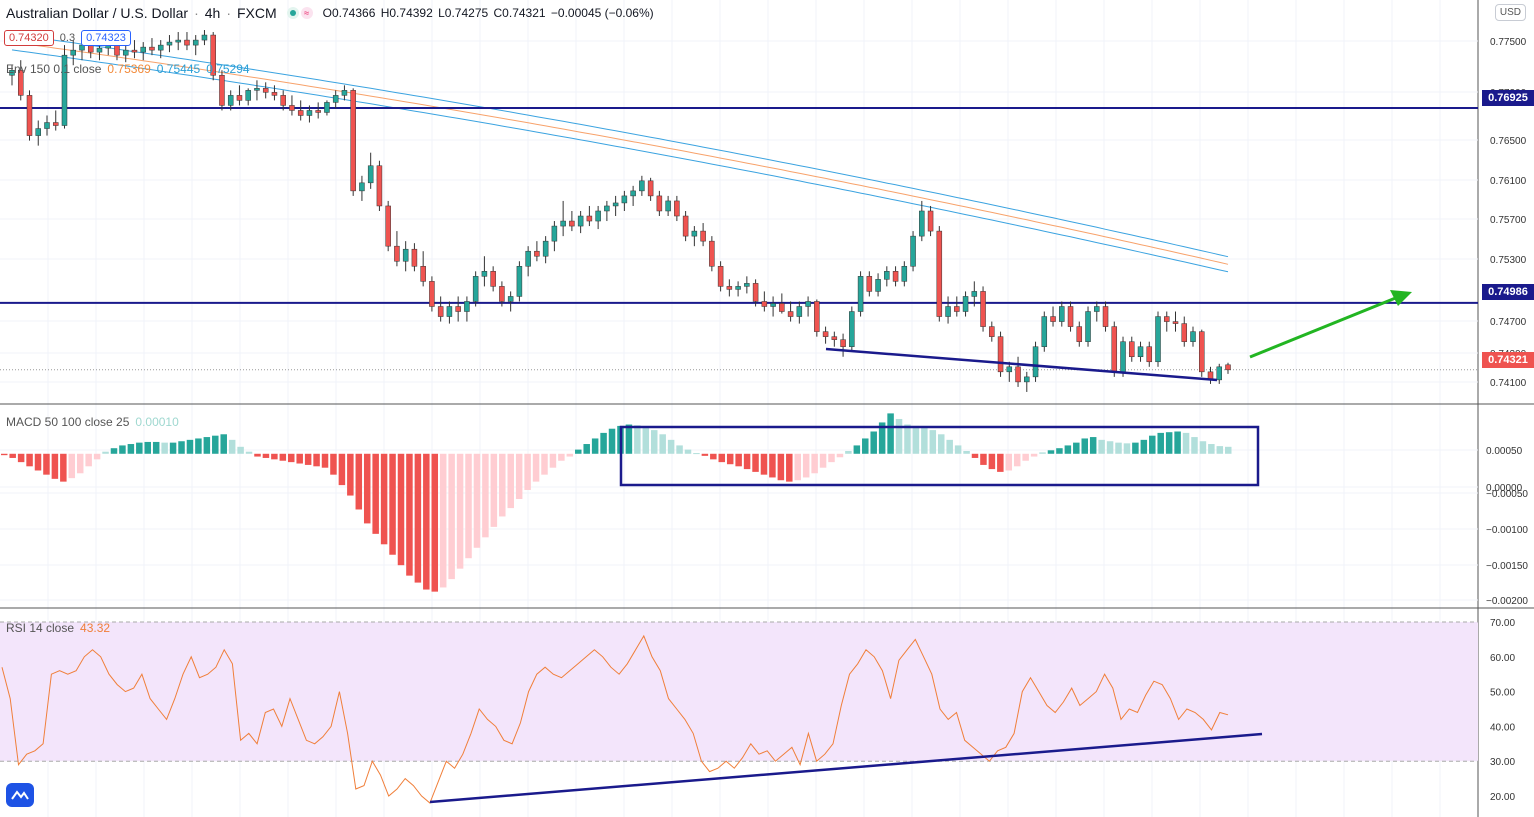 The height and width of the screenshot is (817, 1534). Describe the element at coordinates (20, 795) in the screenshot. I see `tradingview-logo-icon` at that location.